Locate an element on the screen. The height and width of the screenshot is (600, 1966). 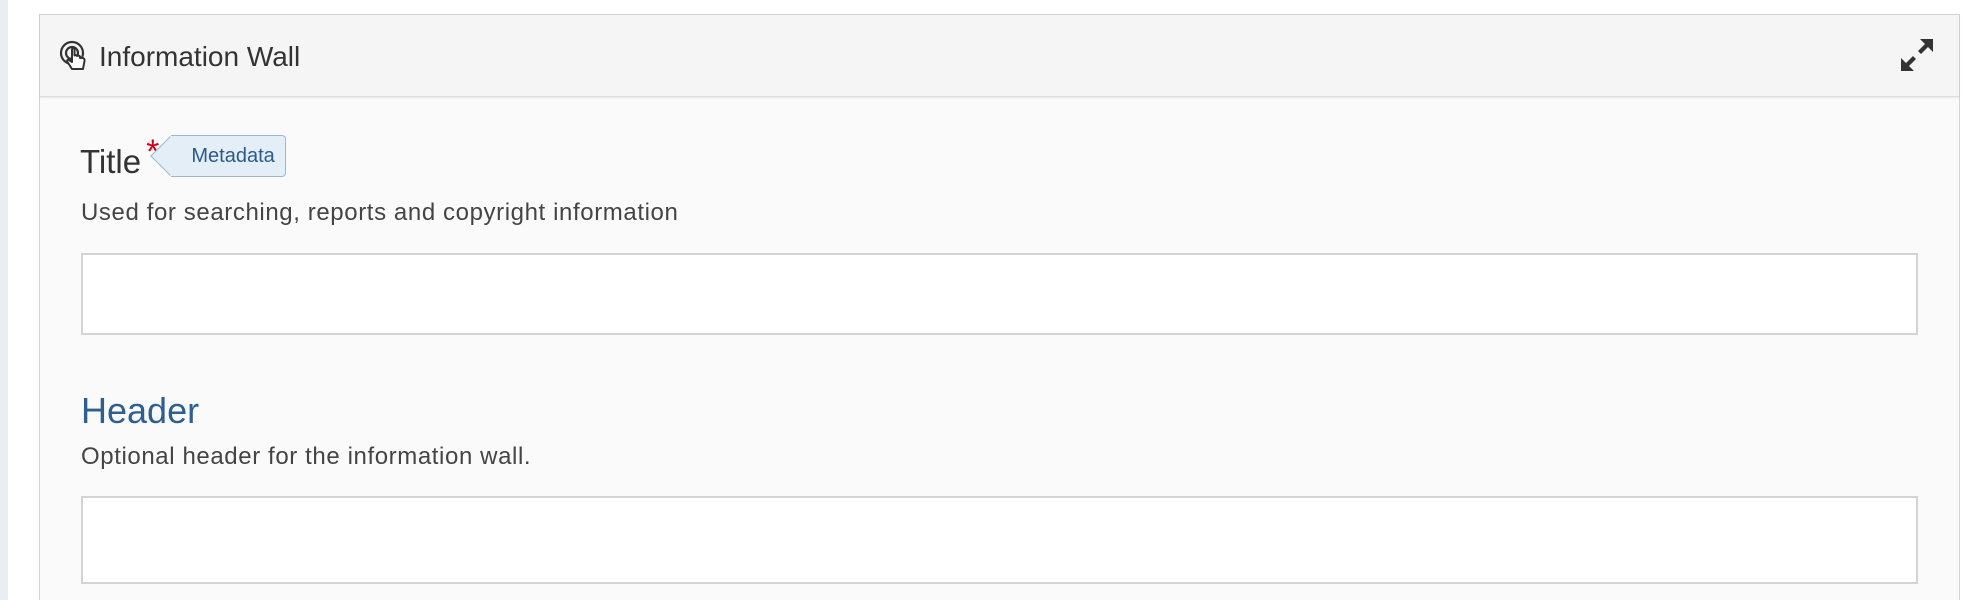
metadata-tag-label: Metadata is located at coordinates (233, 155).